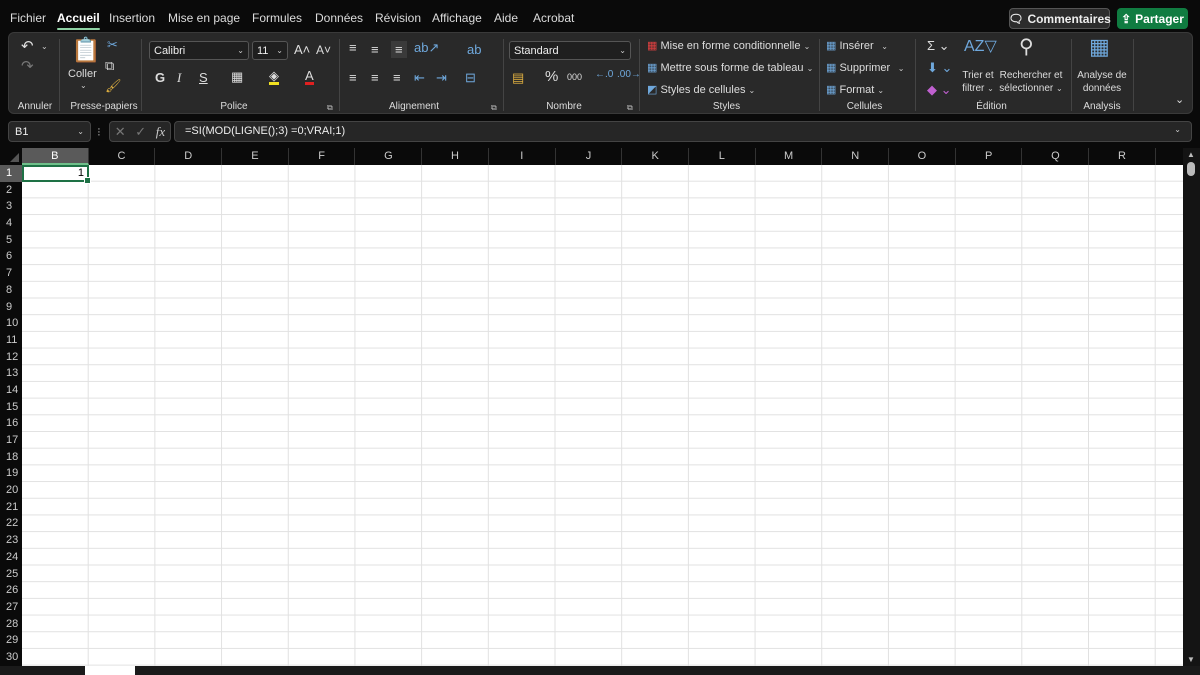 This screenshot has height=675, width=1200. I want to click on column-header-n: N, so click(856, 156).